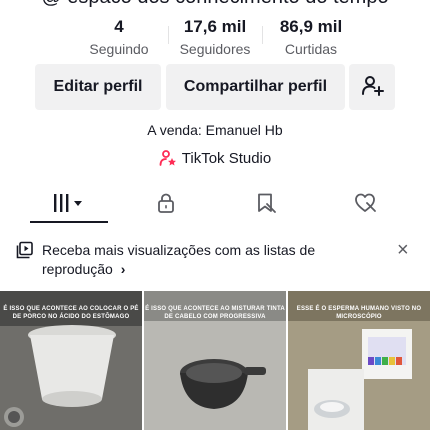 This screenshot has width=430, height=430. What do you see at coordinates (25, 250) in the screenshot?
I see `playlist-icon` at bounding box center [25, 250].